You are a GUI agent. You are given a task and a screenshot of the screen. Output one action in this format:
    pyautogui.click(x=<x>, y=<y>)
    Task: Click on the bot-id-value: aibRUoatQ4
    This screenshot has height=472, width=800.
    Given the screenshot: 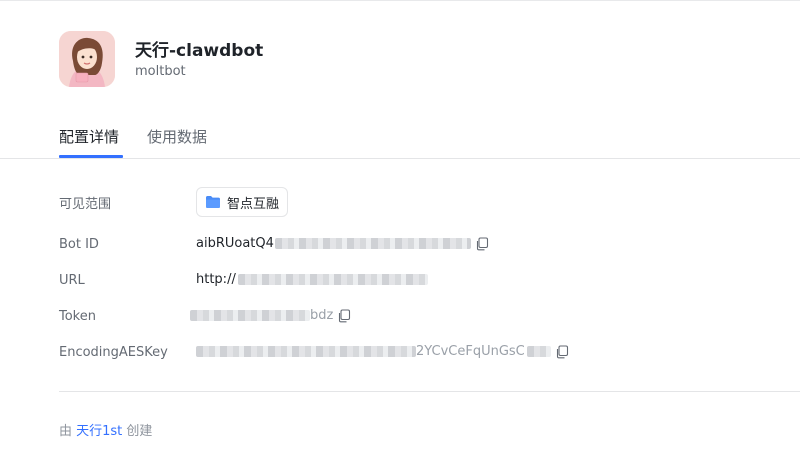 What is the action you would take?
    pyautogui.click(x=342, y=243)
    